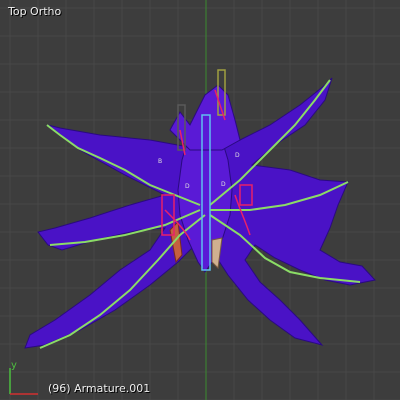 This screenshot has width=400, height=400. Describe the element at coordinates (23, 377) in the screenshot. I see `axis-gizmo: y` at that location.